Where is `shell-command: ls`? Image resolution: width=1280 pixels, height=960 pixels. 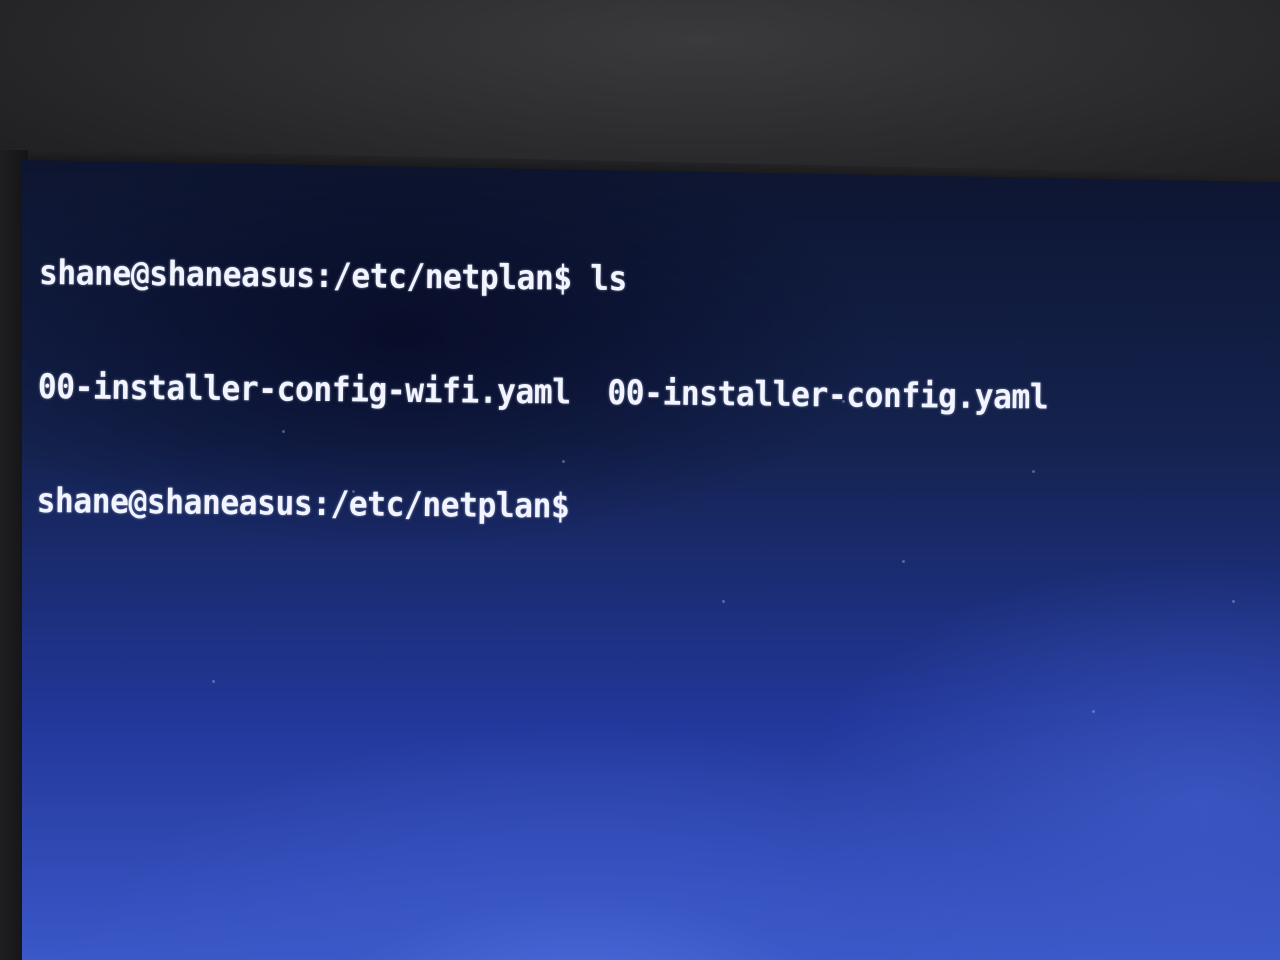 shell-command: ls is located at coordinates (599, 279).